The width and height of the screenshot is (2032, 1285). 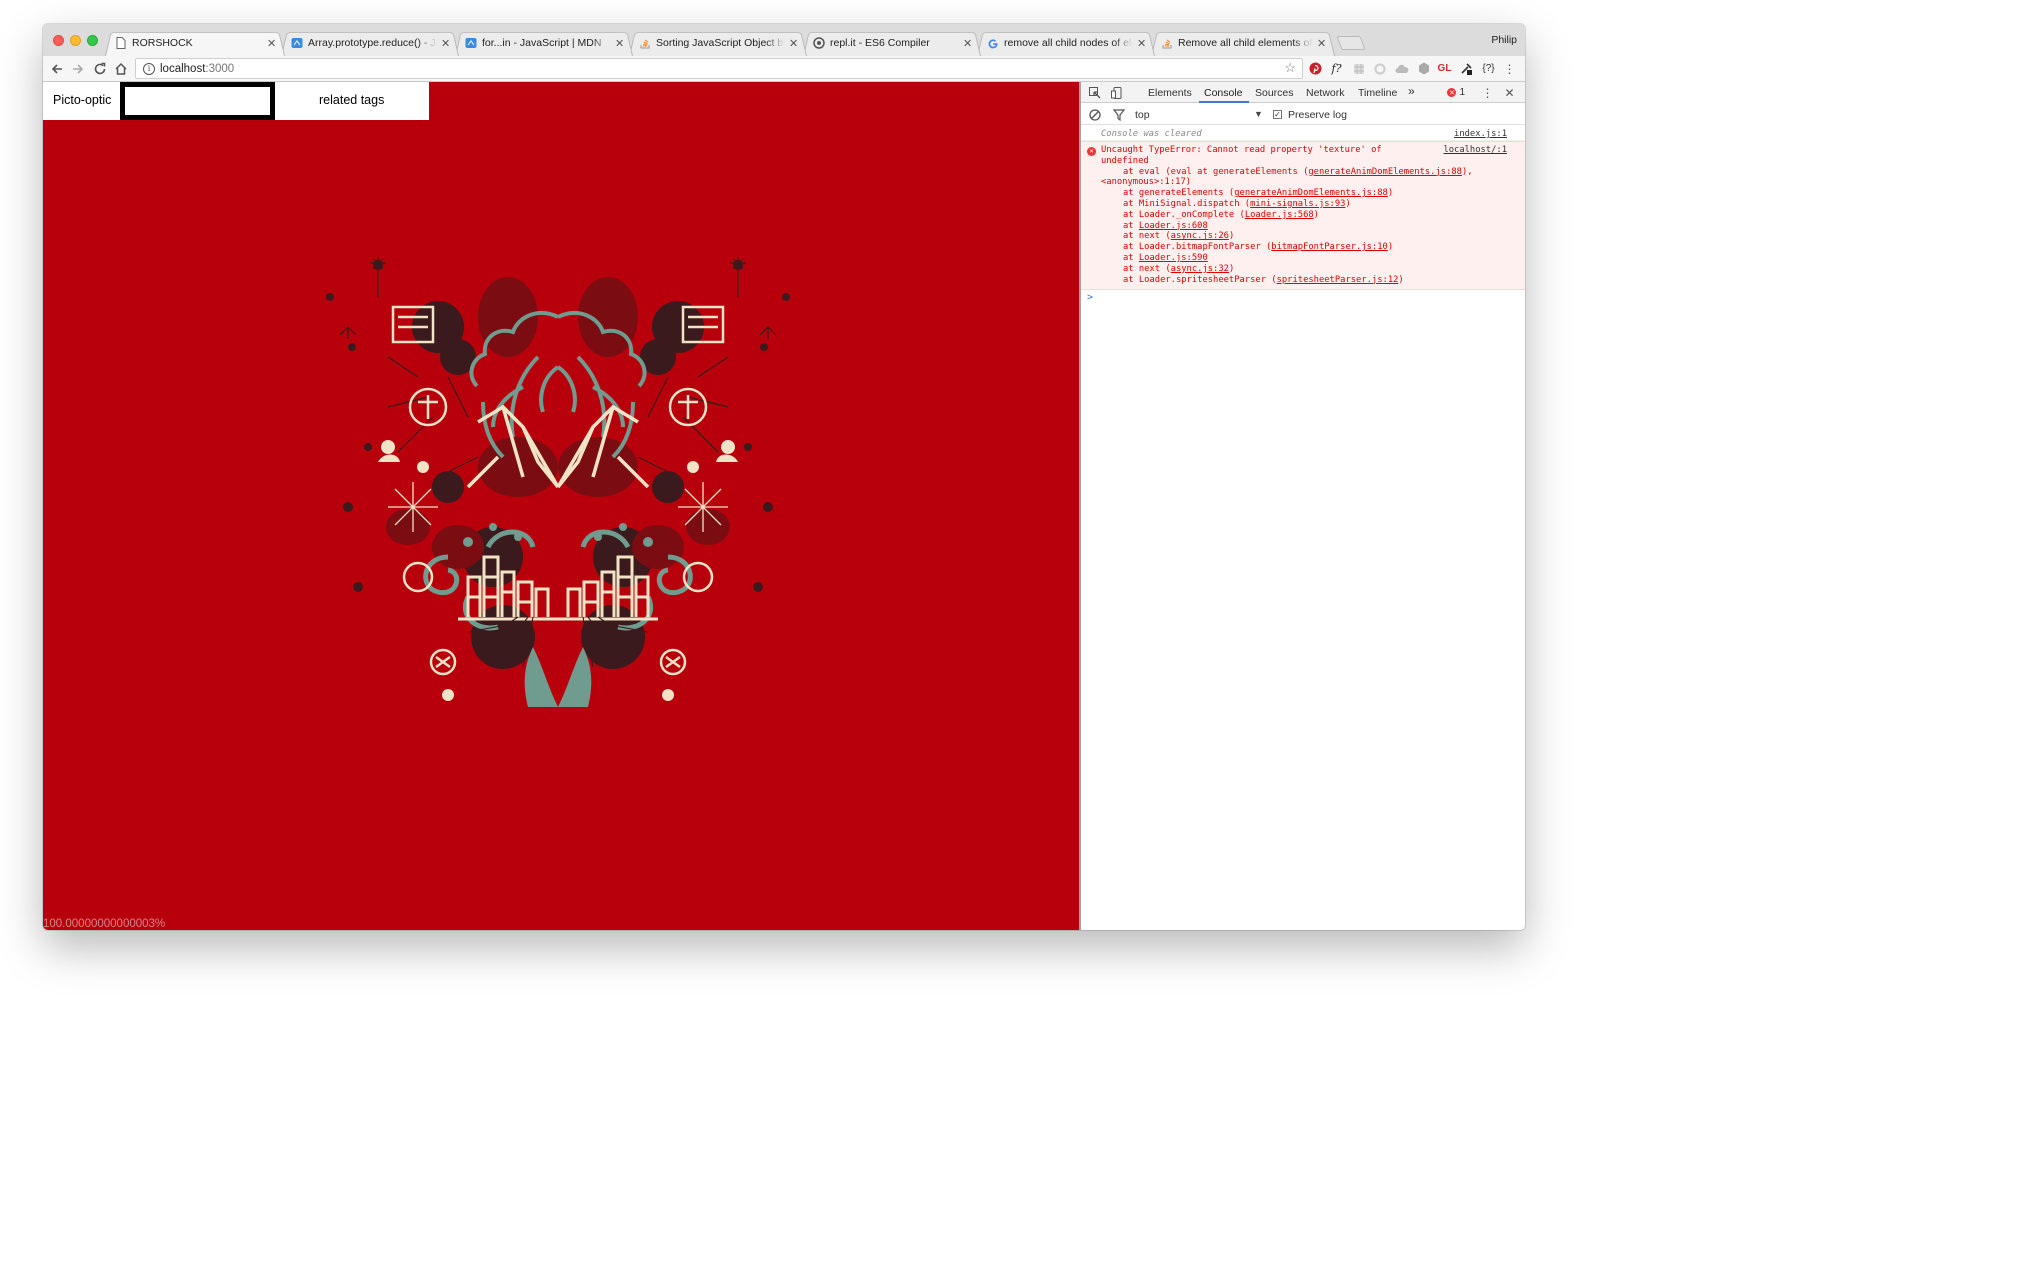 I want to click on address-bar: i localhost:3000 ☆, so click(x=719, y=68).